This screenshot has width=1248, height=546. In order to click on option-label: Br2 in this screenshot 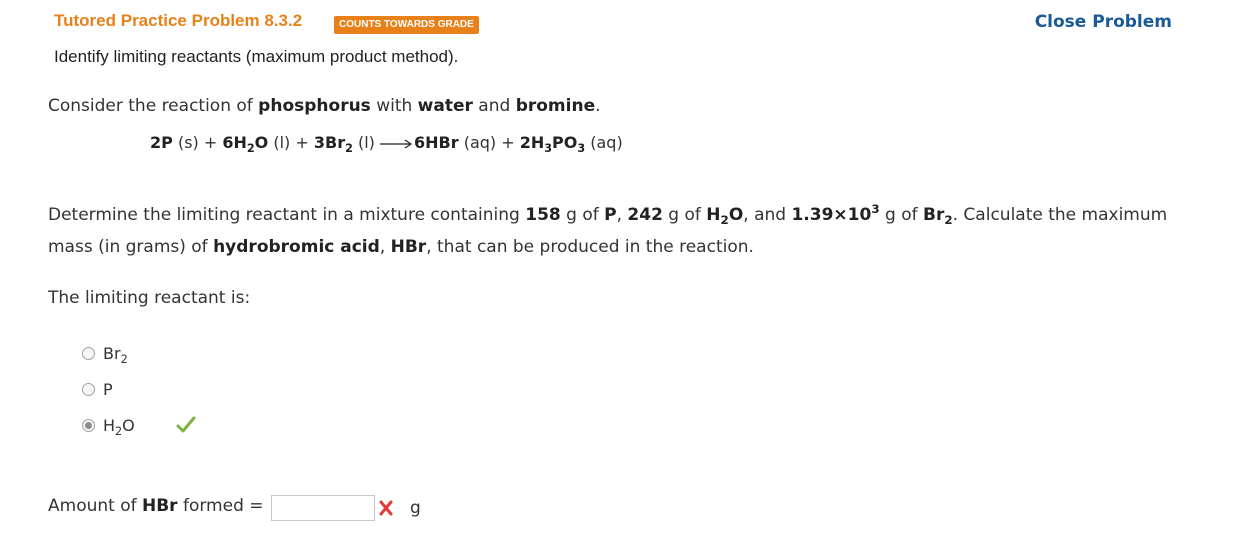, I will do `click(115, 354)`.